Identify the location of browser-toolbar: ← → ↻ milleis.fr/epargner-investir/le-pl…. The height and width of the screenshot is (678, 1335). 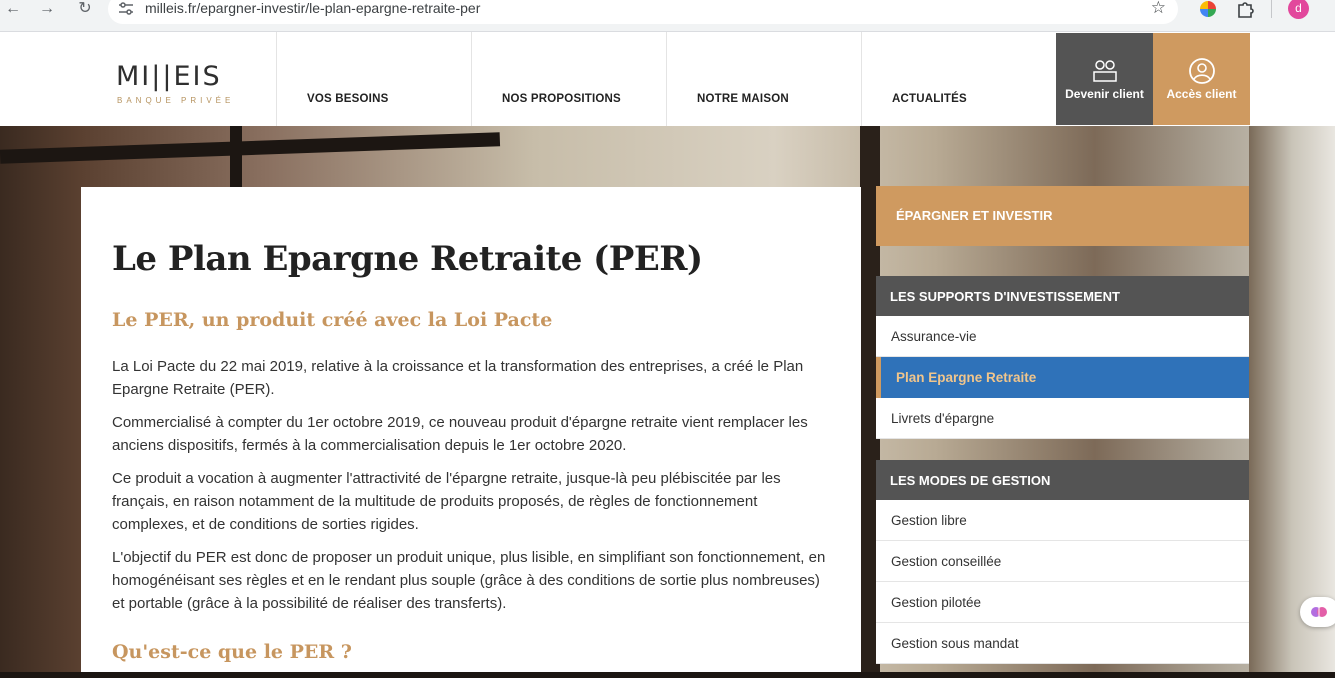
(667, 16).